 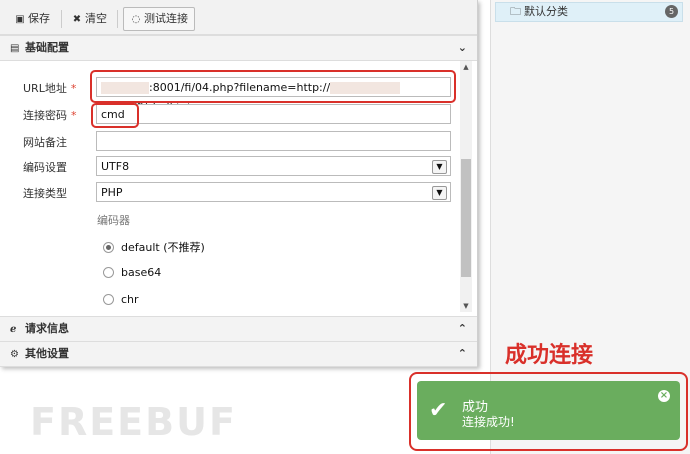 What do you see at coordinates (113, 220) in the screenshot?
I see `encoder-label: 编码器` at bounding box center [113, 220].